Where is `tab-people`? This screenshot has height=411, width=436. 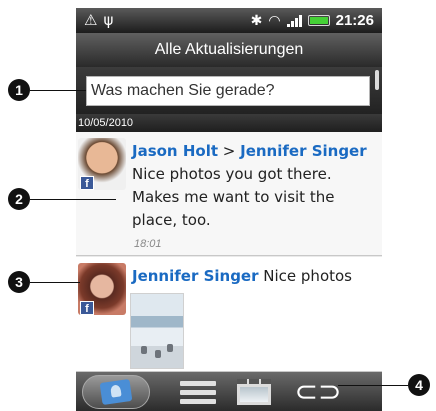 tab-people is located at coordinates (116, 392).